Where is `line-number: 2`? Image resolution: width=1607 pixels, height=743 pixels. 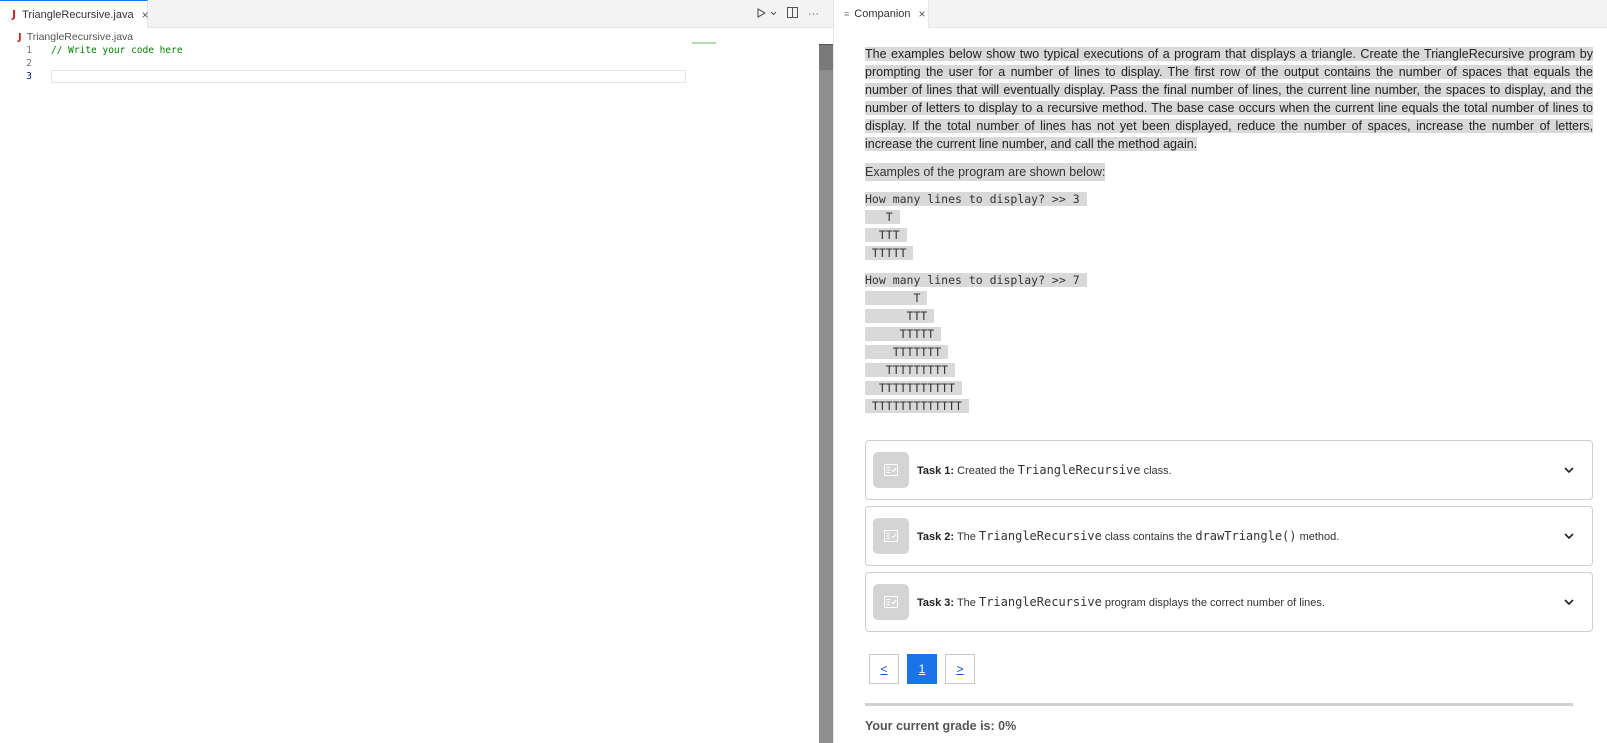 line-number: 2 is located at coordinates (29, 63).